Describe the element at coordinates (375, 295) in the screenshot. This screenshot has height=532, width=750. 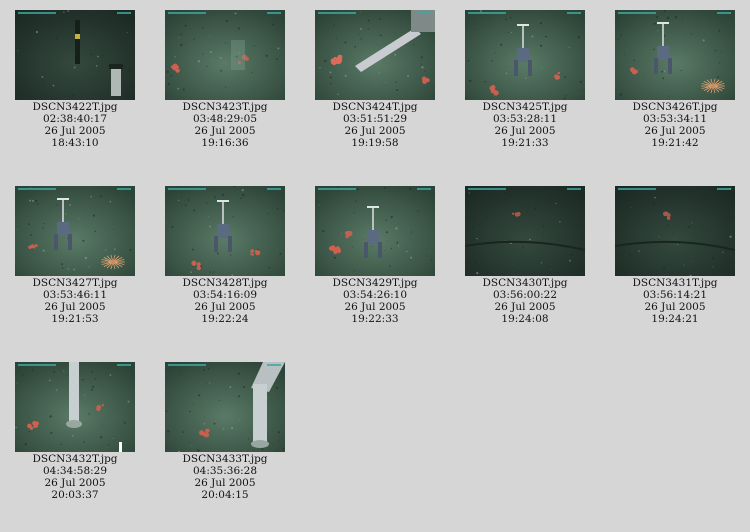
I see `caption-elapsed: 03:54:26:10` at that location.